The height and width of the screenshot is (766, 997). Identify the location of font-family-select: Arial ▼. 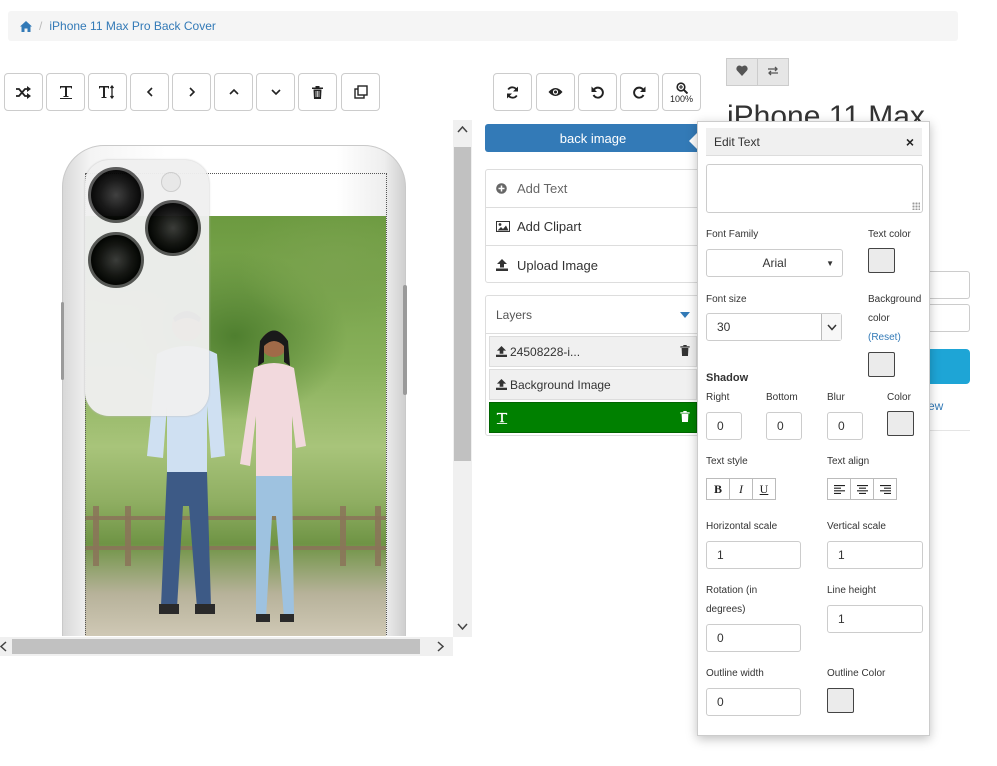
(774, 263).